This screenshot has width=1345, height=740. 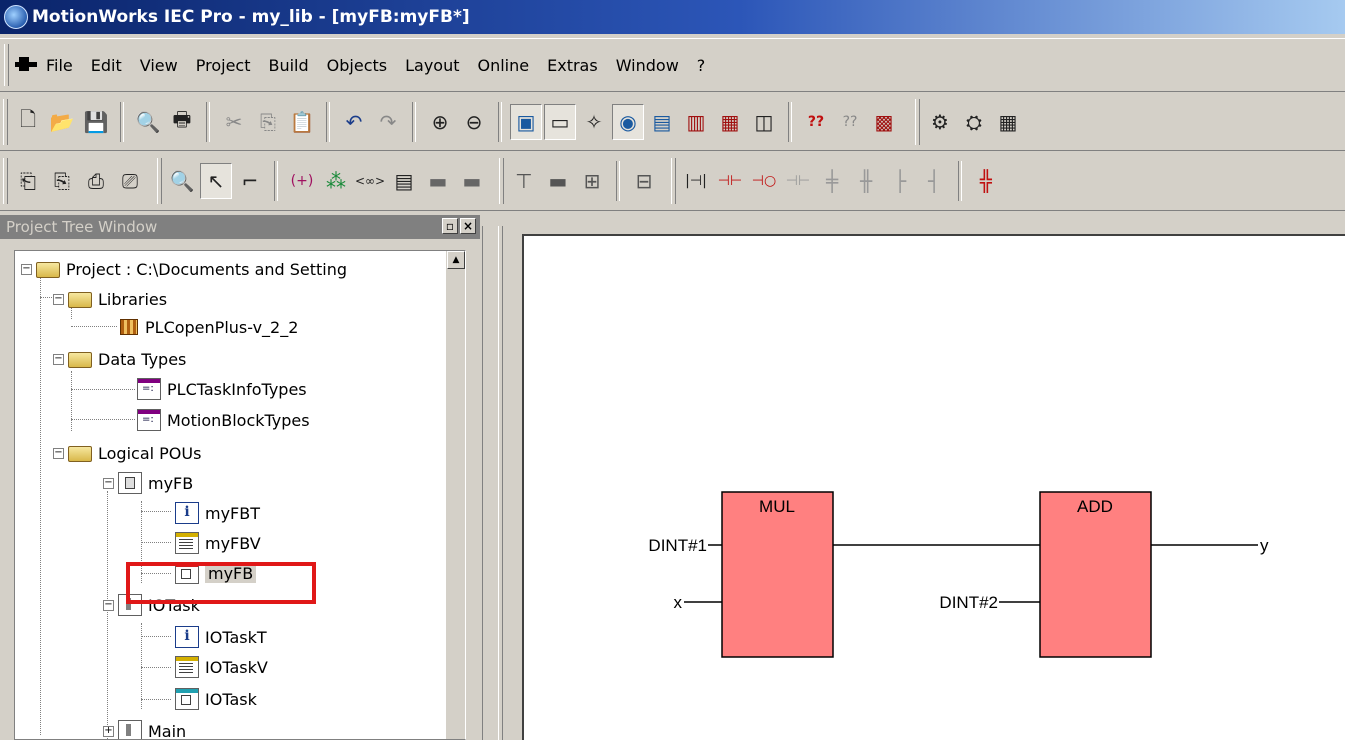 I want to click on variable-icon: (+), so click(x=302, y=181).